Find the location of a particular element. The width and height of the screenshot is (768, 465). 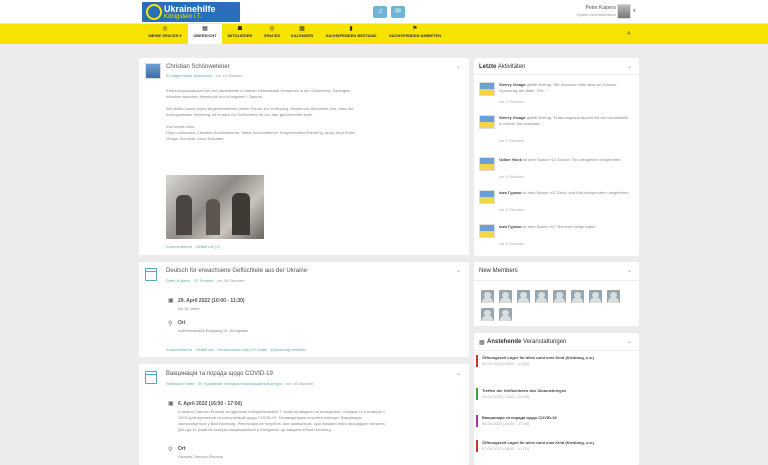

post-author: Christian Schönwetener is located at coordinates (198, 67).